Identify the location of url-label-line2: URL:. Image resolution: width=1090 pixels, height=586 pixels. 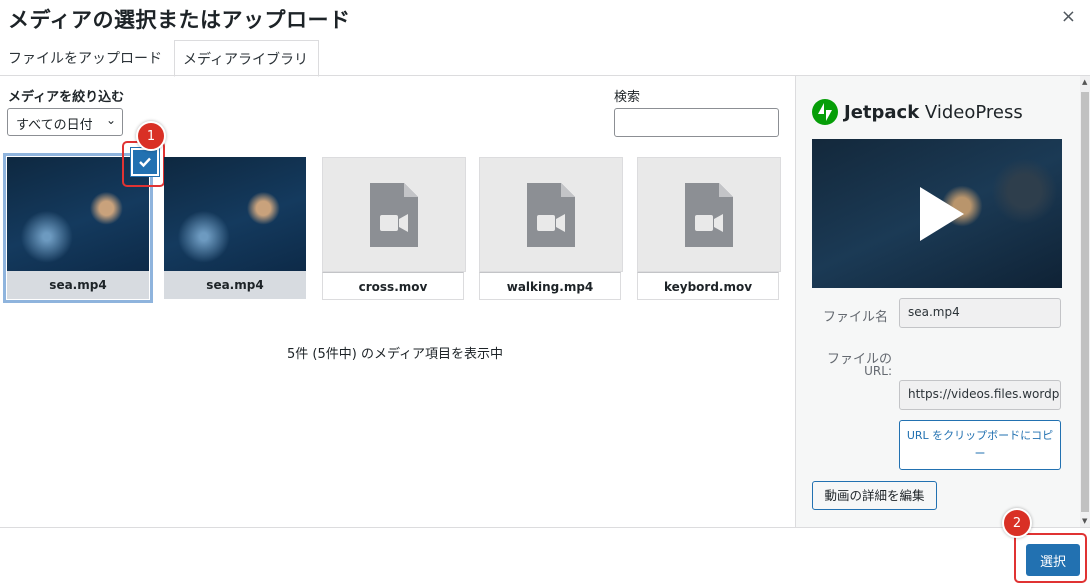
(878, 371).